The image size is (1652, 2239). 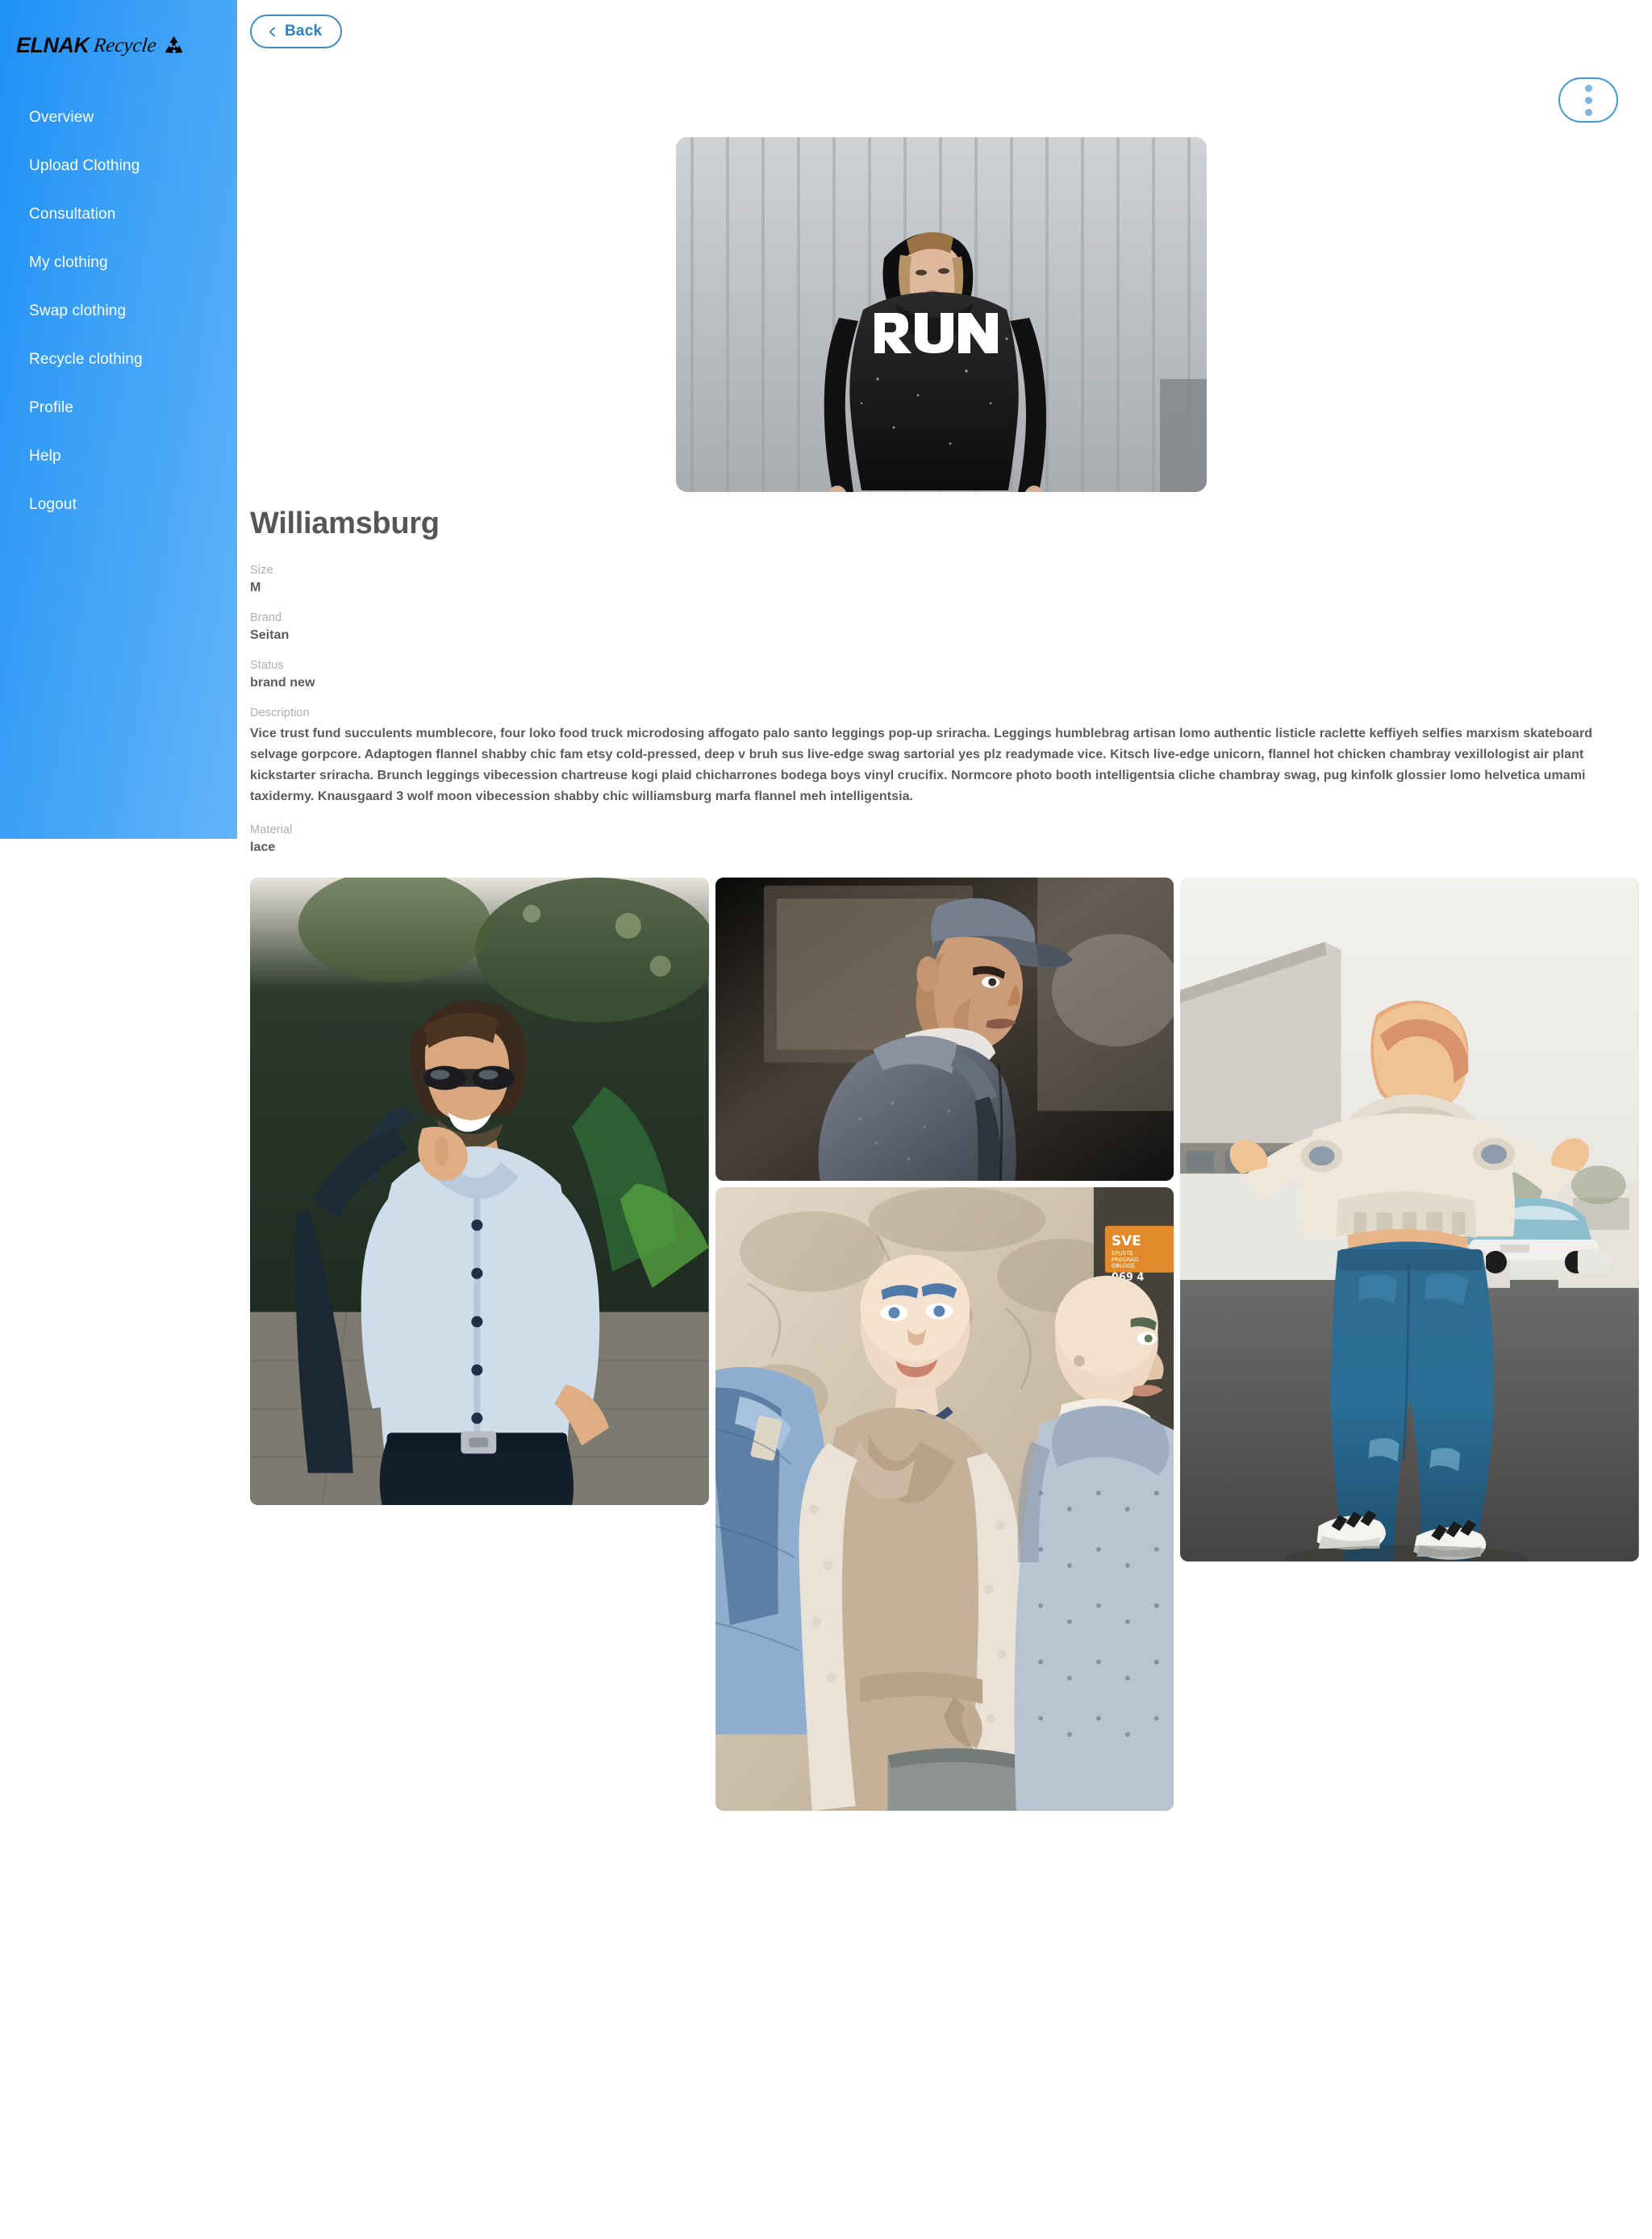 What do you see at coordinates (271, 829) in the screenshot?
I see `field-material-label: Material` at bounding box center [271, 829].